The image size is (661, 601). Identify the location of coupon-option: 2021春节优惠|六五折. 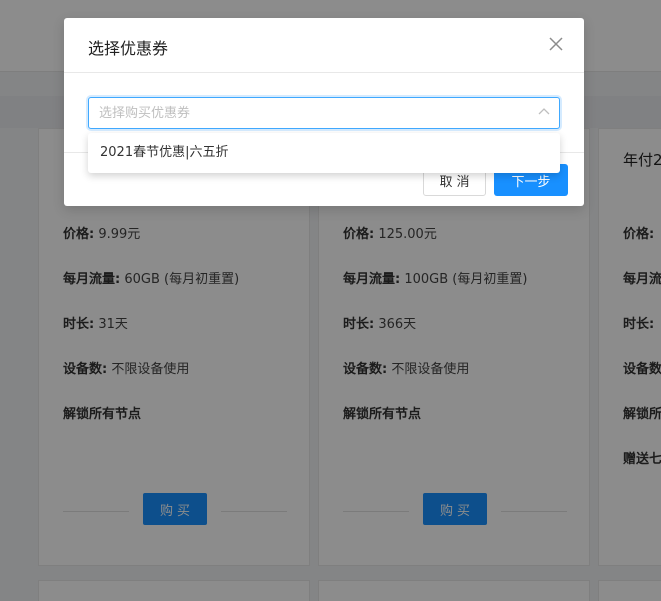
(324, 153).